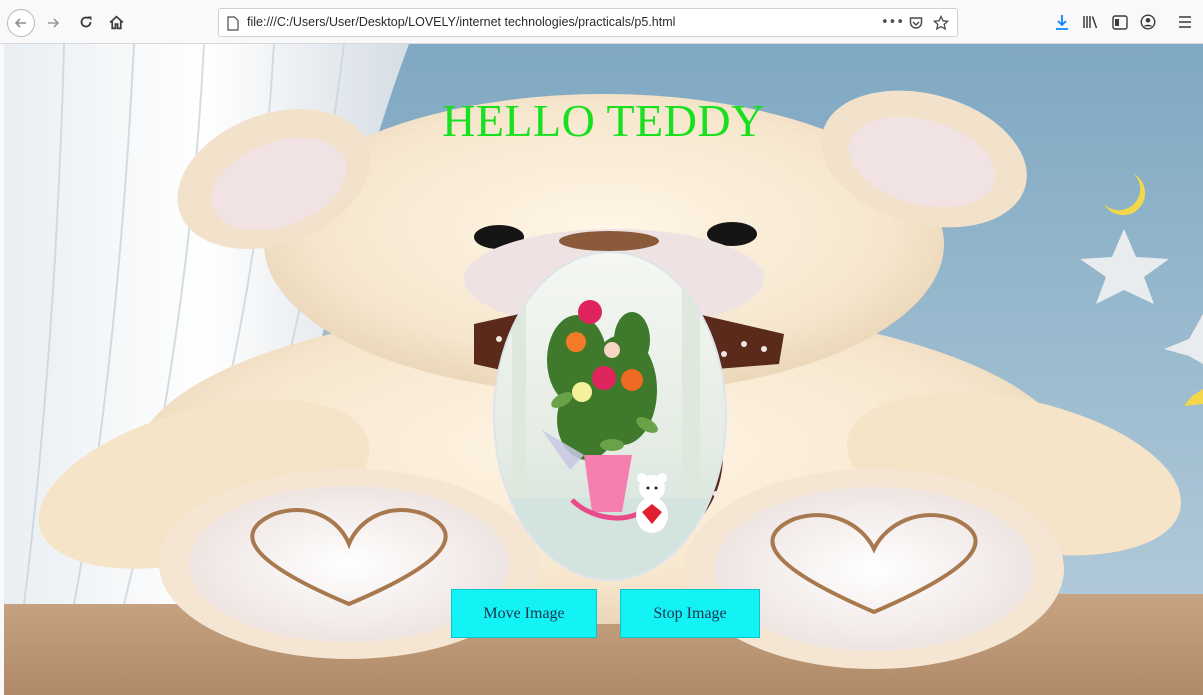 The height and width of the screenshot is (695, 1203). I want to click on reload-icon, so click(86, 22).